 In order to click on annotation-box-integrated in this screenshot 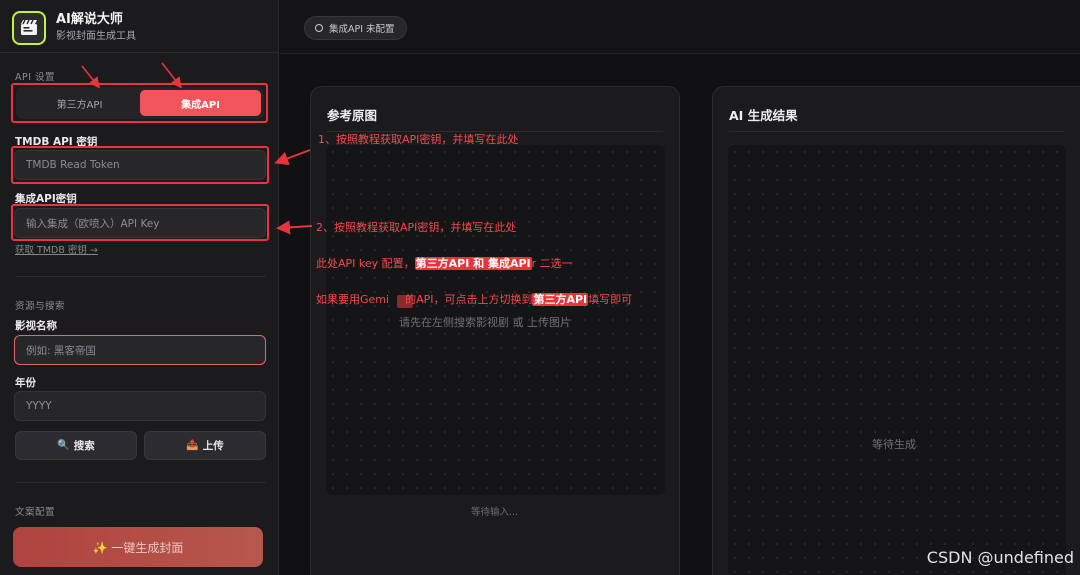, I will do `click(140, 222)`.